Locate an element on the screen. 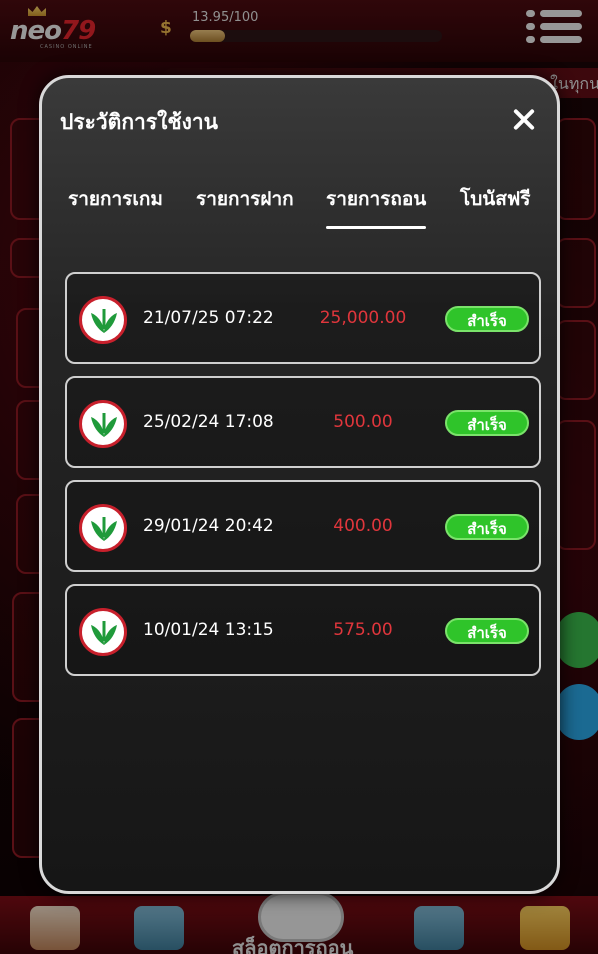 The image size is (598, 954). tab-withdraw-history: รายการถอน is located at coordinates (376, 206).